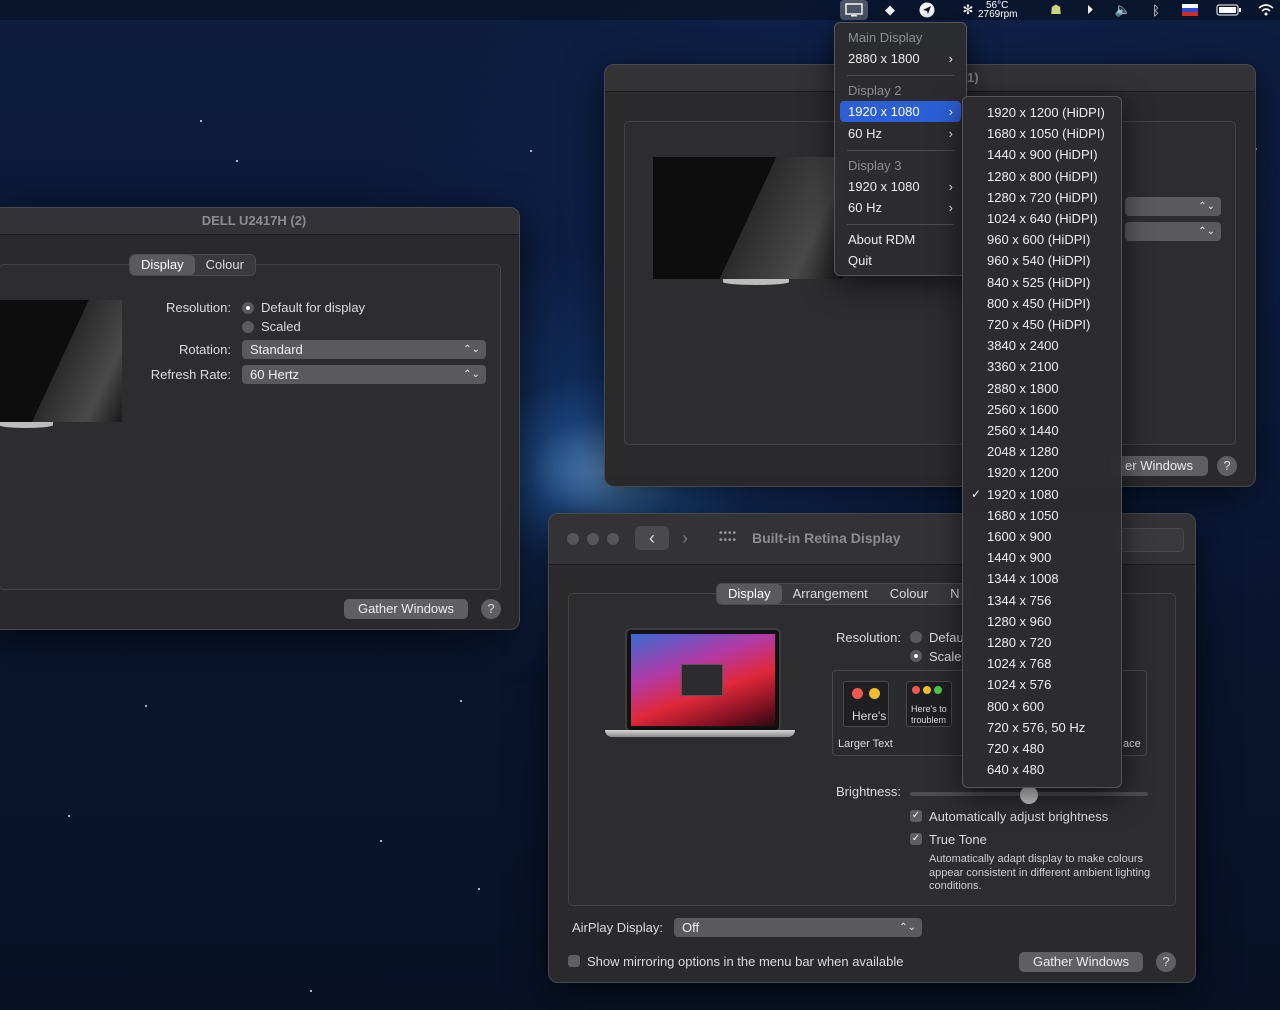  I want to click on display-2-refresh-item: 60 Hz ›, so click(900, 133).